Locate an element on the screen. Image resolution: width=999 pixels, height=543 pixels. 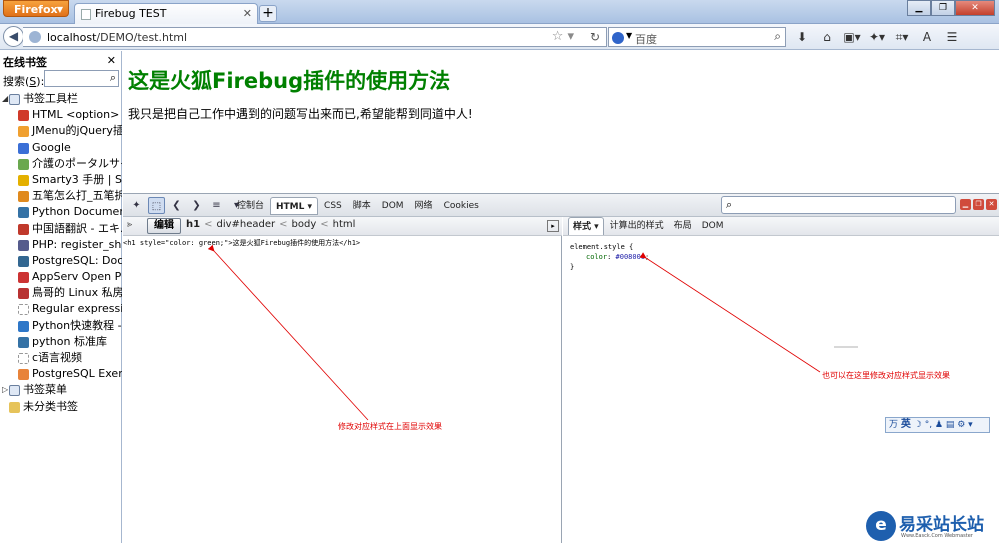
font-icon: A is located at coordinates (927, 37).